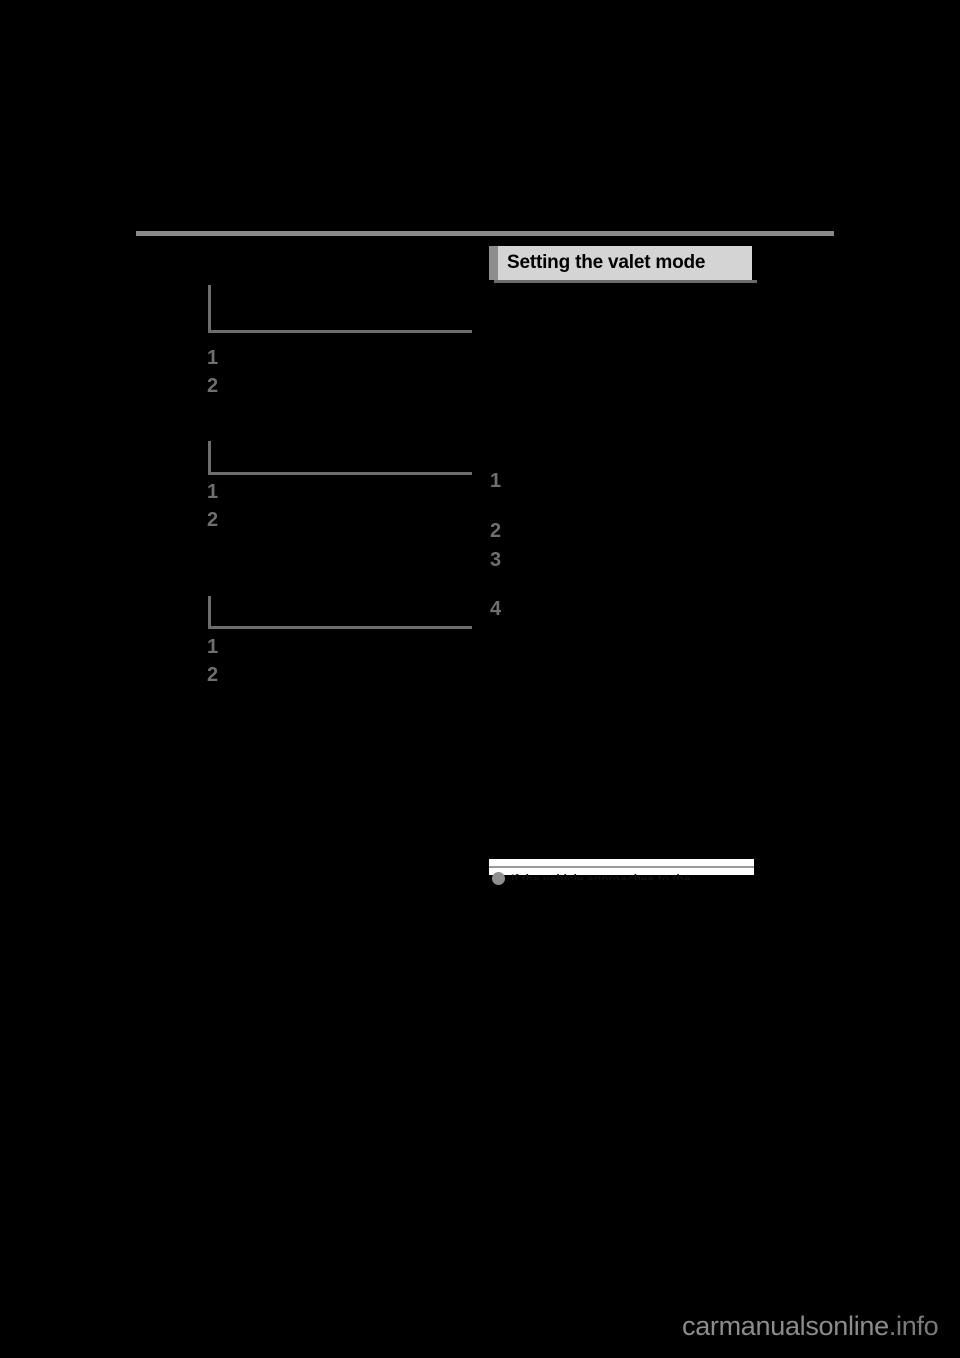 The height and width of the screenshot is (1358, 960). I want to click on section-header-shadow, so click(625, 281).